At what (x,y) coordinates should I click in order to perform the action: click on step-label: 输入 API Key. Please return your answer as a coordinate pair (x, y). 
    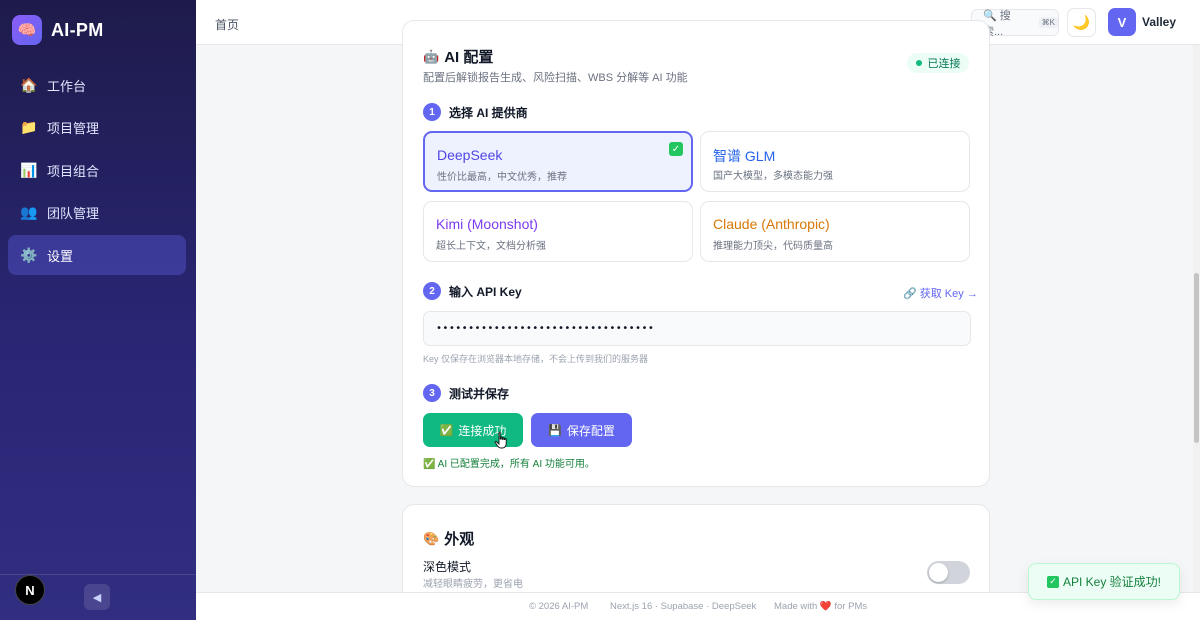
    Looking at the image, I should click on (485, 291).